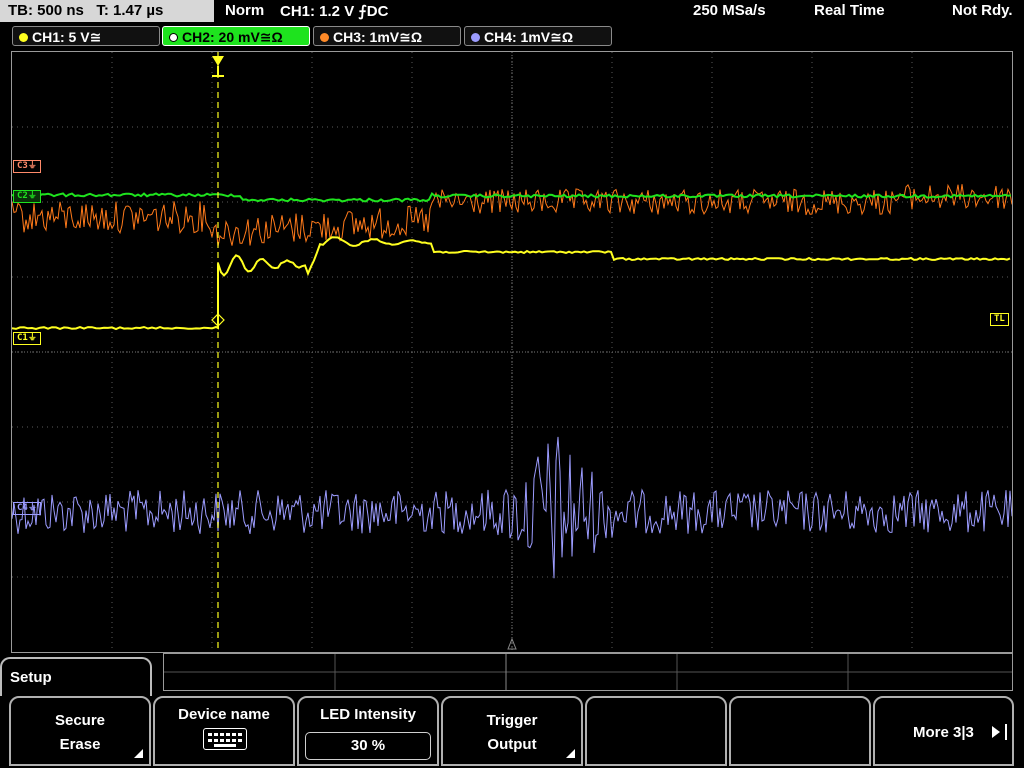  What do you see at coordinates (999, 319) in the screenshot?
I see `trigger-level-marker: TL` at bounding box center [999, 319].